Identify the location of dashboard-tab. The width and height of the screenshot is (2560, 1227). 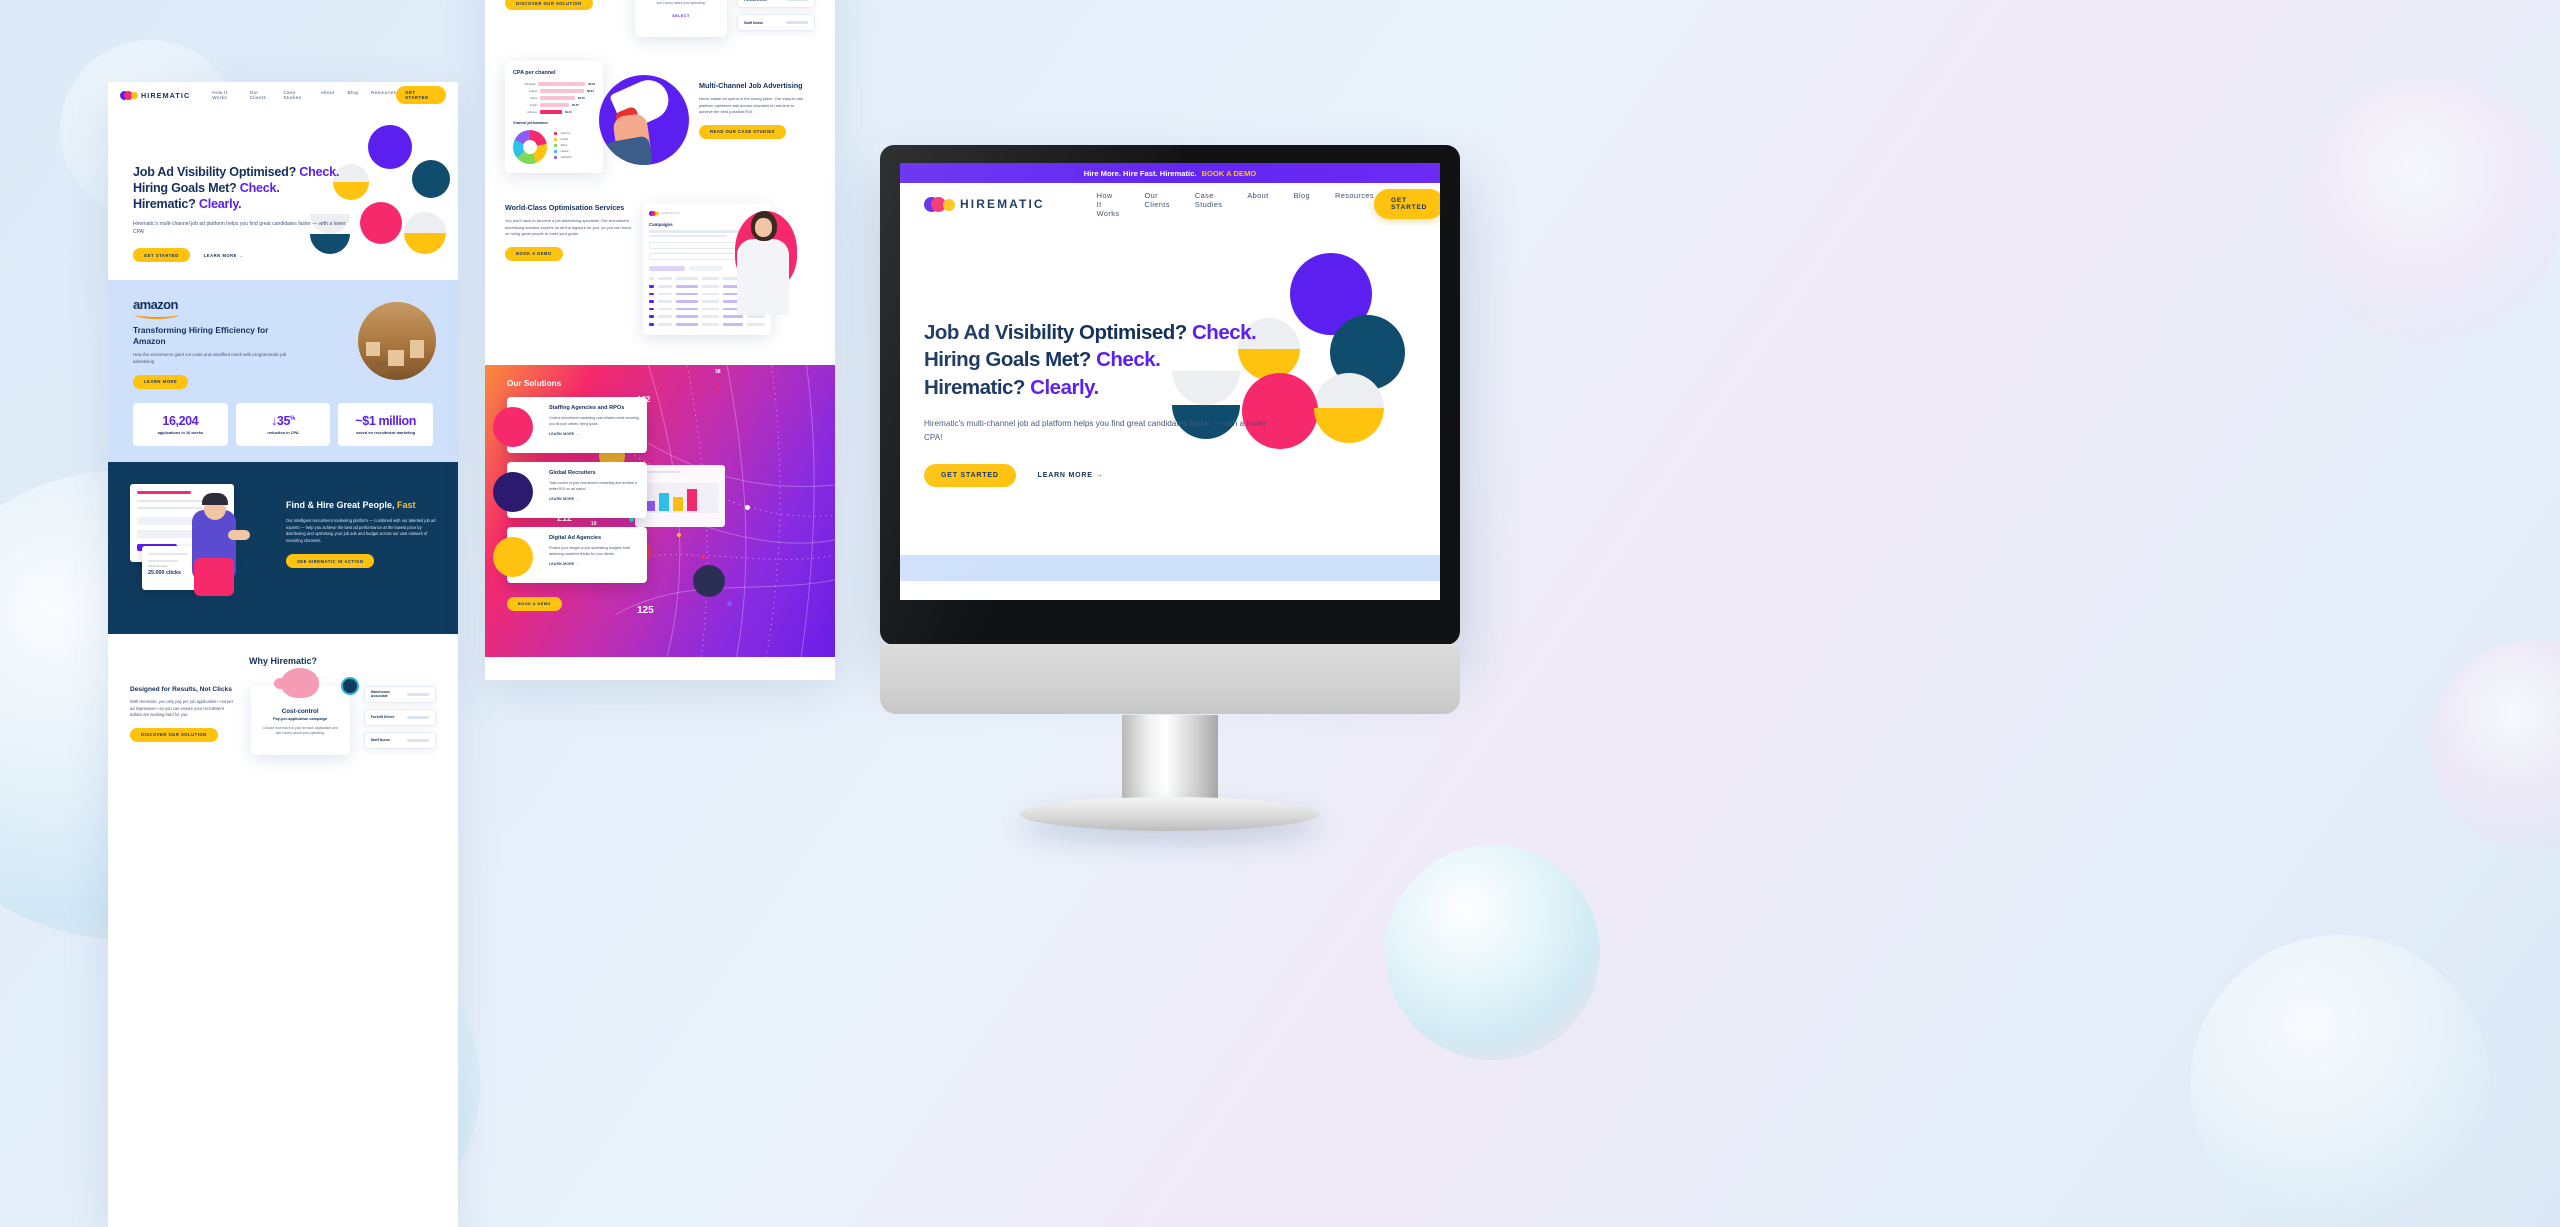
(706, 269).